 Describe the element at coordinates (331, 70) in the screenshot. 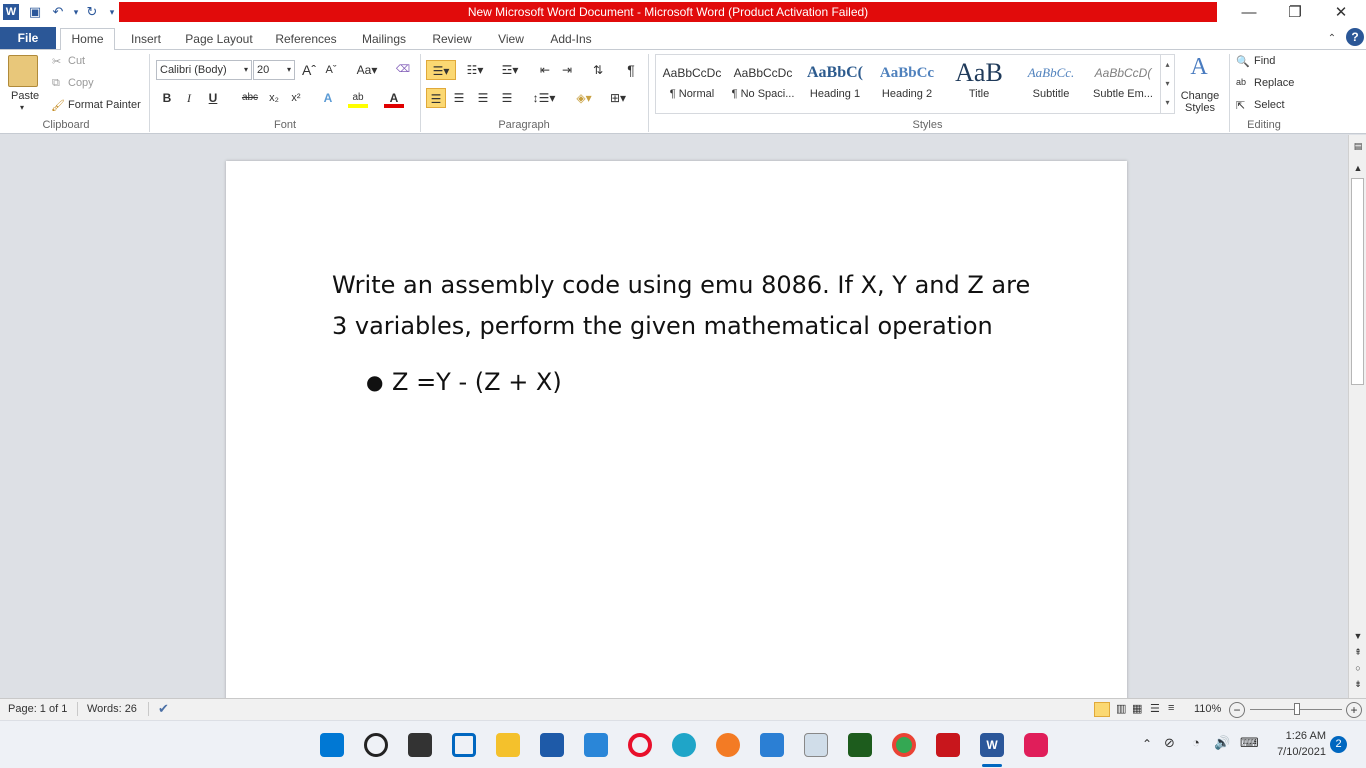

I see `shrink-font-icon: Aˇ` at that location.